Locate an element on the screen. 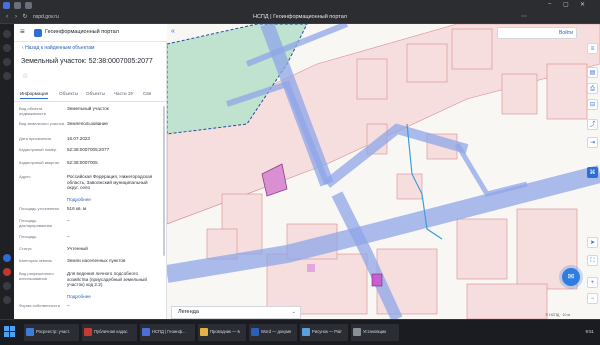  browser-logo-icon is located at coordinates (6, 5).